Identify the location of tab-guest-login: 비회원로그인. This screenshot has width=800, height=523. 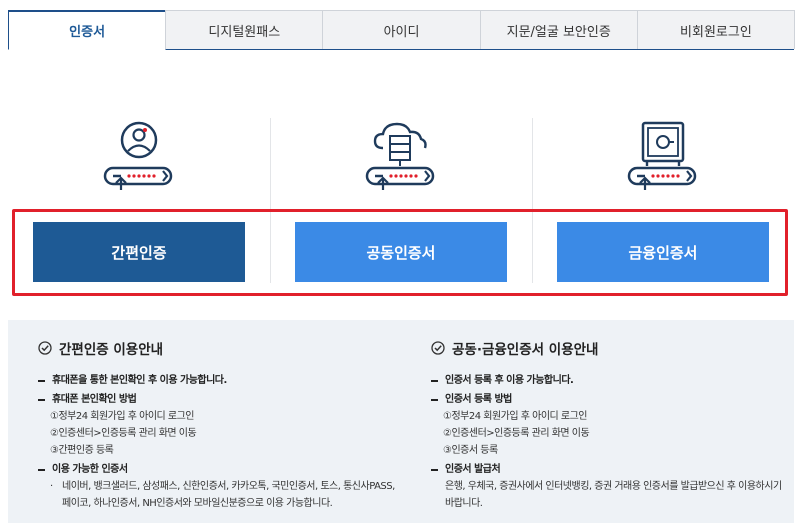
(716, 29).